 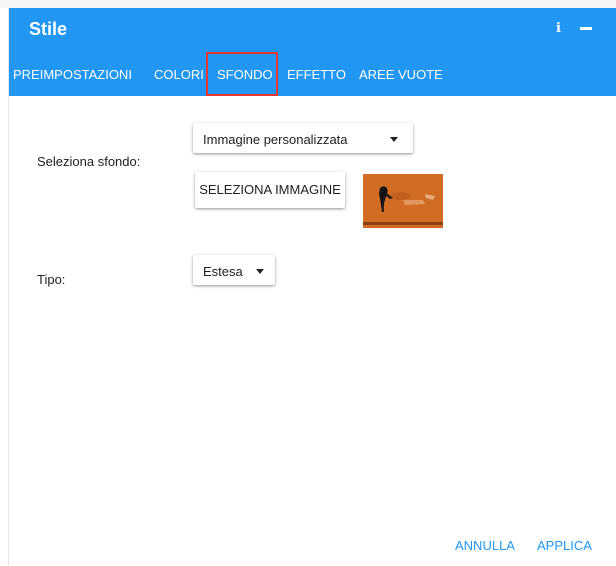 I want to click on window-top-strip, so click(x=308, y=4).